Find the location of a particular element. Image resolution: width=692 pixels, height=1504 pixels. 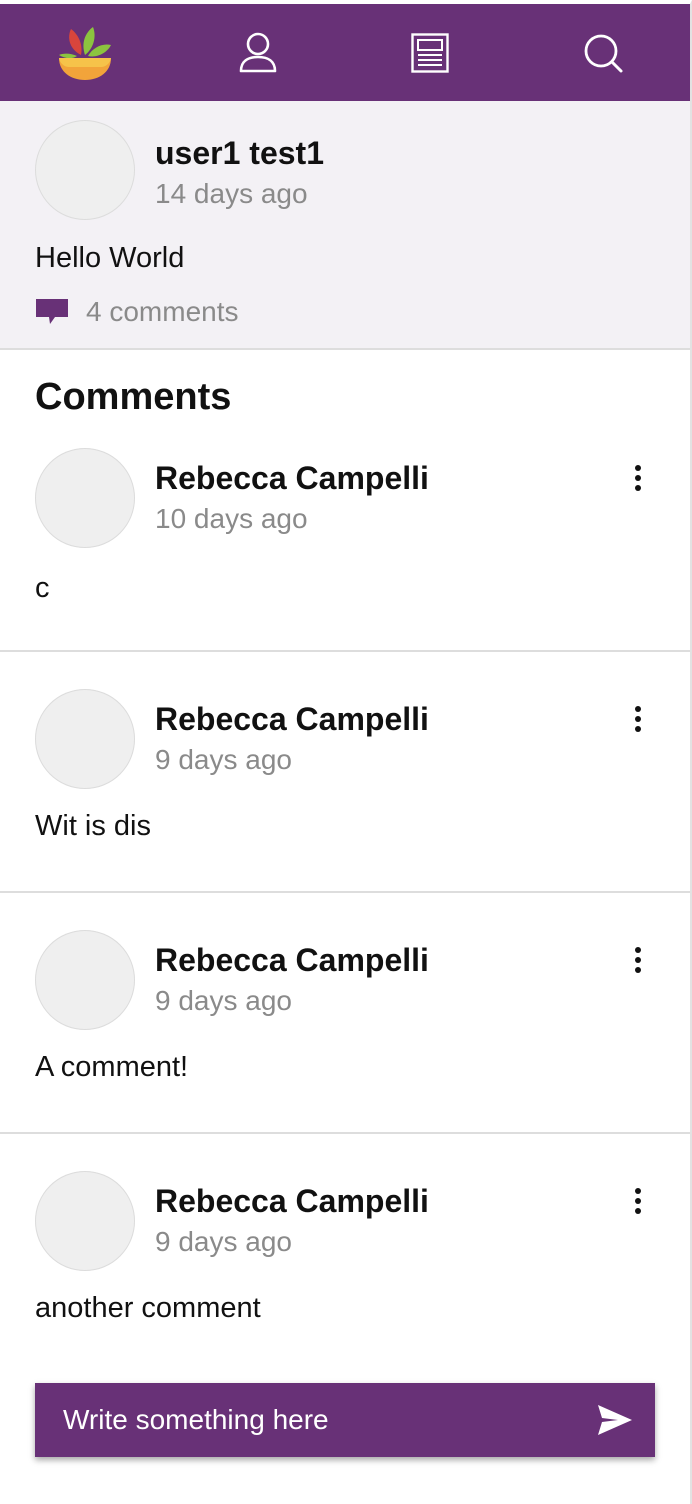

comment-item: Rebecca Campelli 10 days ago c is located at coordinates (345, 550).